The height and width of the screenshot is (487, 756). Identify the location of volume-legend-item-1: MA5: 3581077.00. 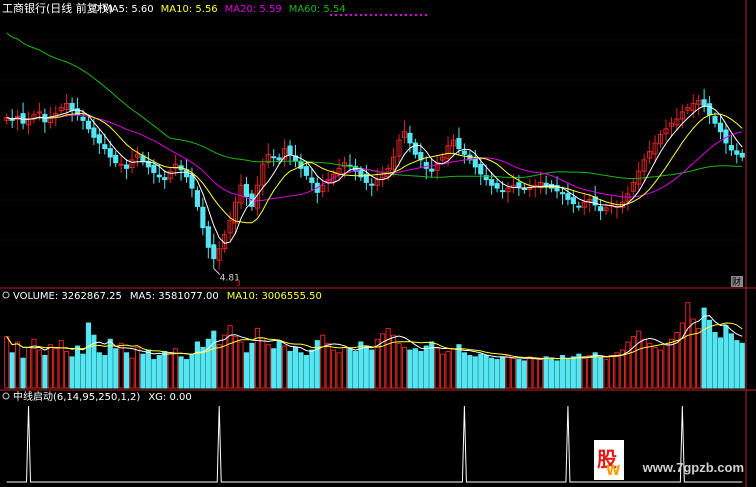
(174, 296).